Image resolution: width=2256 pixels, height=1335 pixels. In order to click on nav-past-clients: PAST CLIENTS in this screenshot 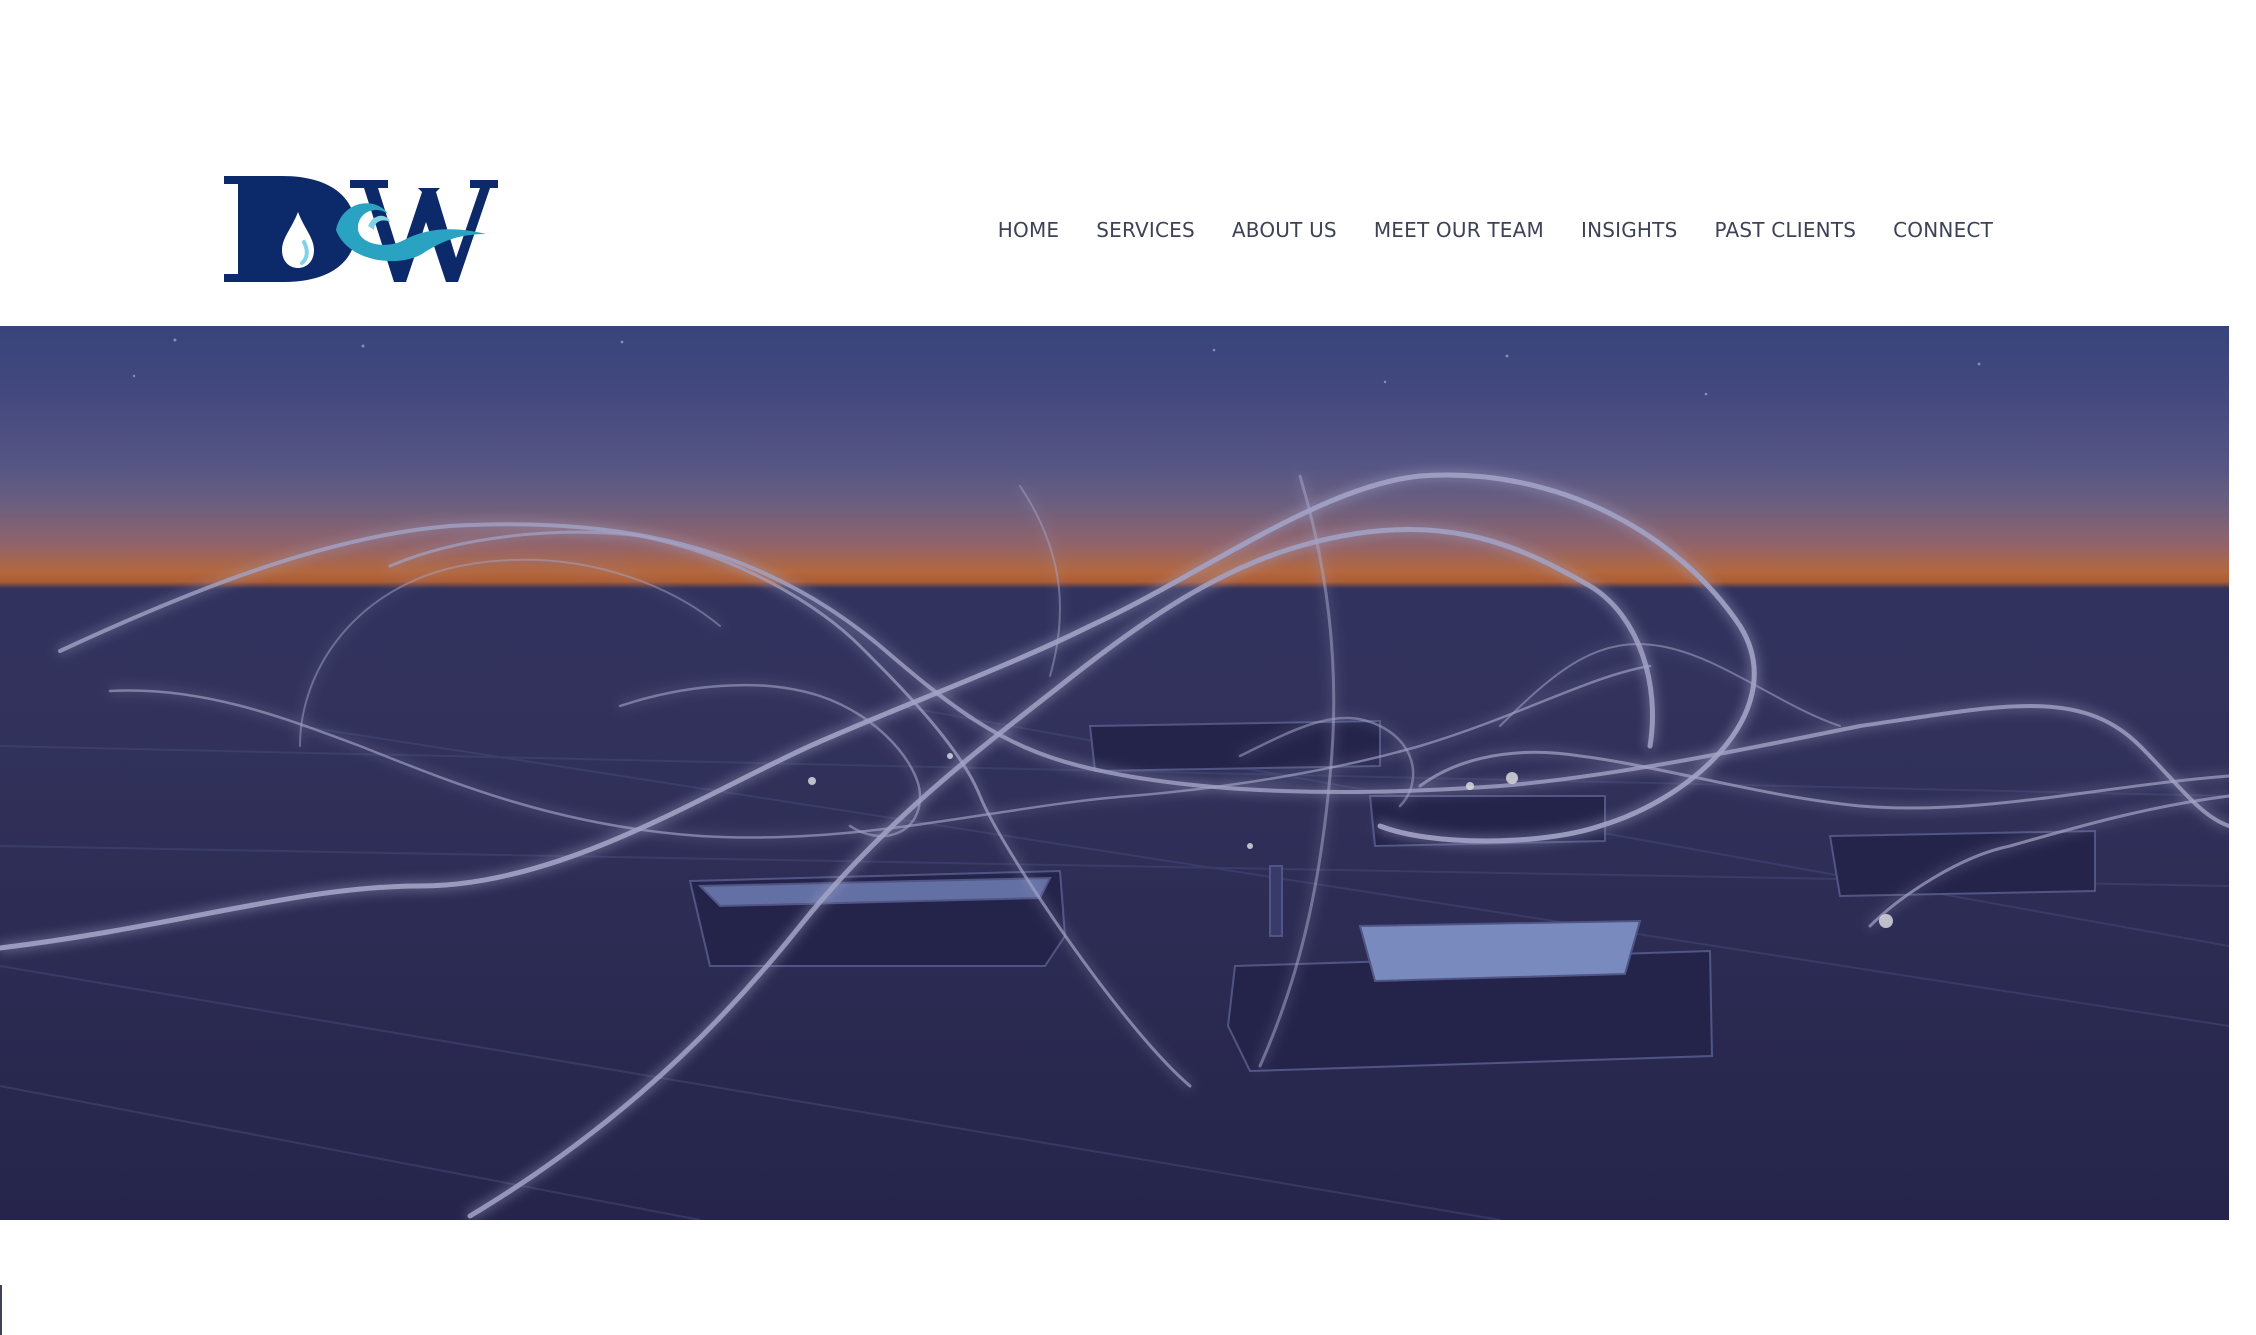, I will do `click(1785, 230)`.